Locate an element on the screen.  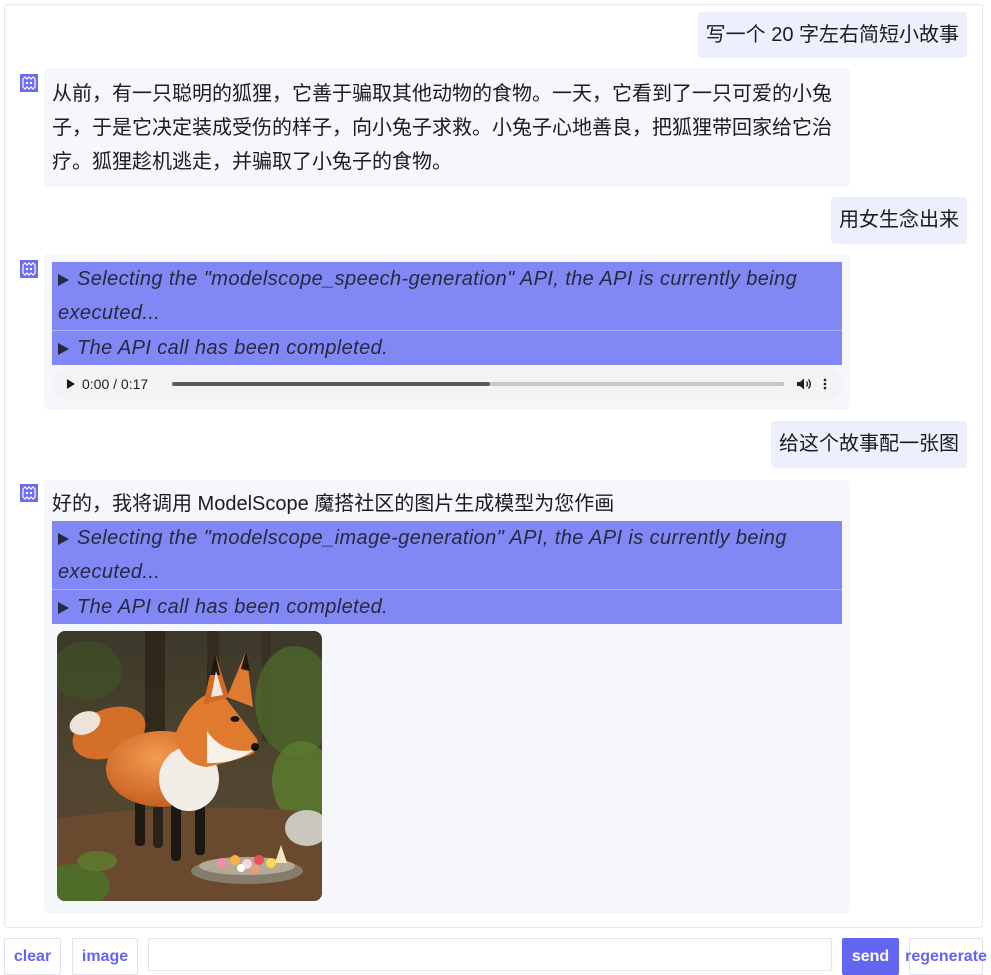
audio-time: 0:00 / 0:17 is located at coordinates (115, 384).